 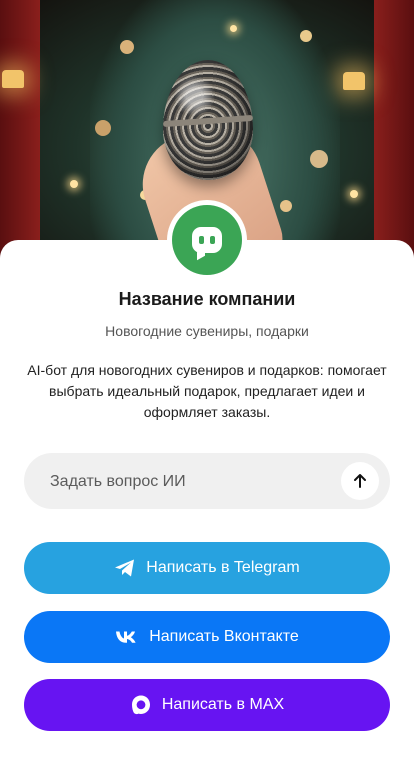 What do you see at coordinates (125, 568) in the screenshot?
I see `telegram-icon` at bounding box center [125, 568].